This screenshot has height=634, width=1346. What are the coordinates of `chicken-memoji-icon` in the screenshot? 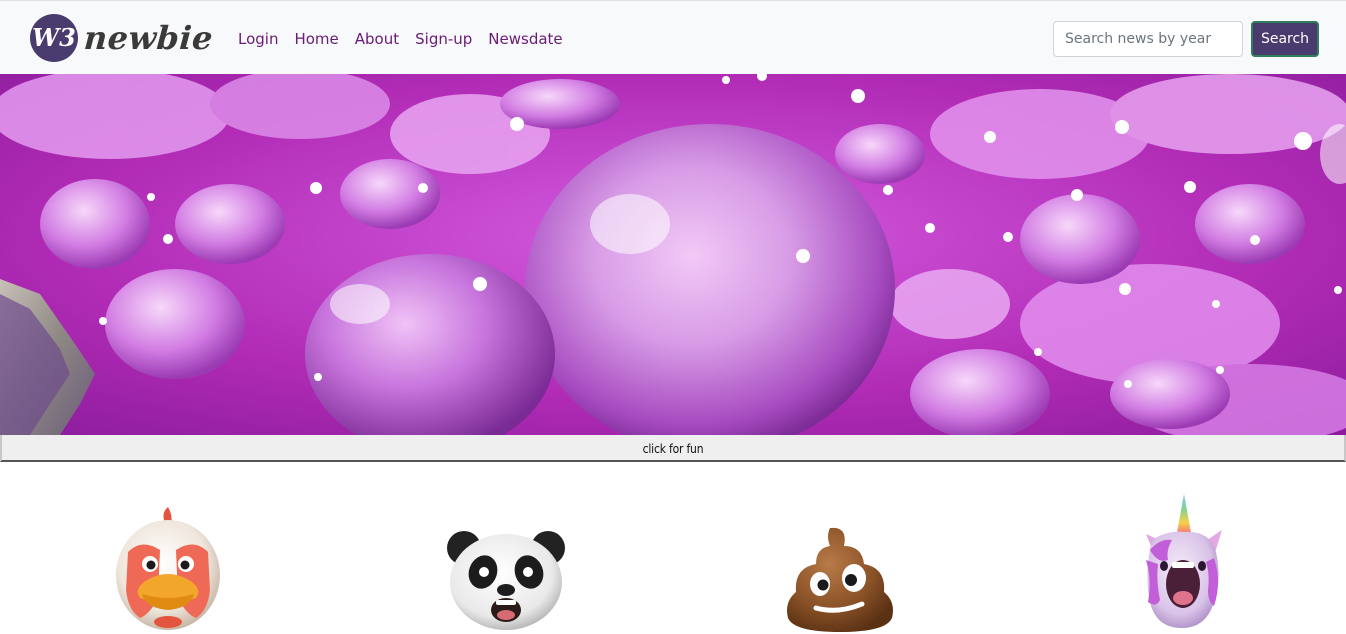 It's located at (168, 562).